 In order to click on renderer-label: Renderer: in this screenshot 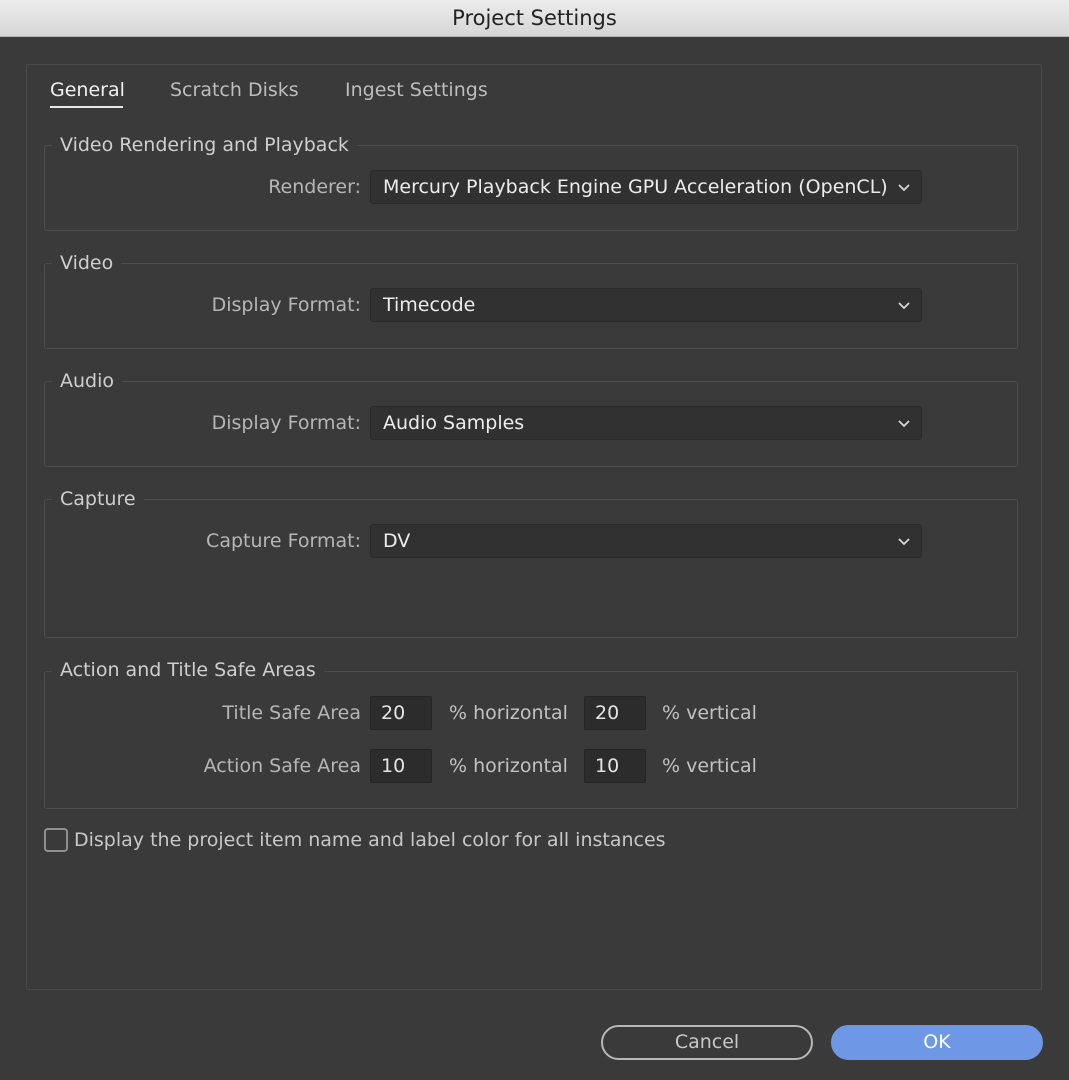, I will do `click(314, 187)`.